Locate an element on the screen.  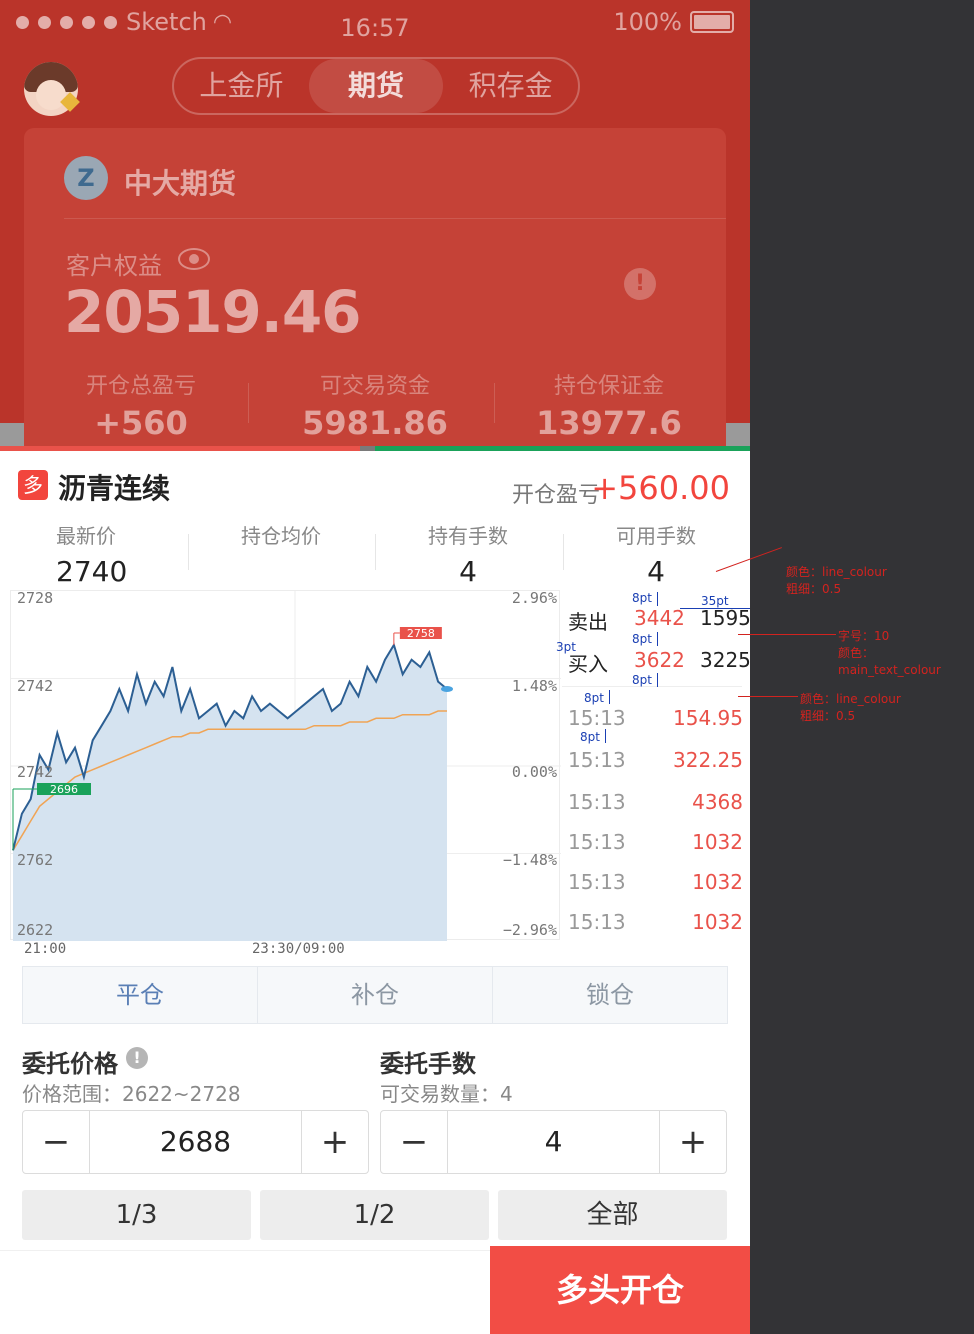
metric-label: 最新价 is located at coordinates (86, 536).